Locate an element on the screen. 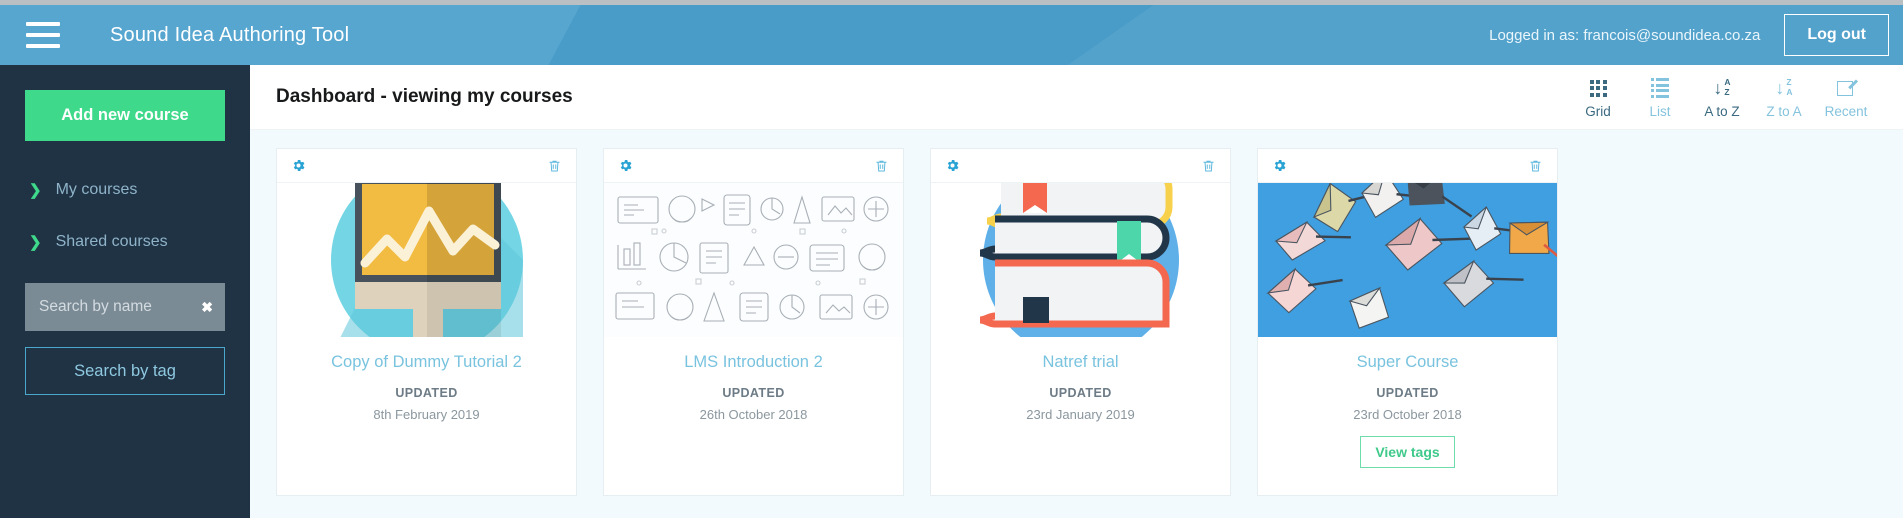 The image size is (1903, 518). updated-date: 23rd January 2019 is located at coordinates (1080, 414).